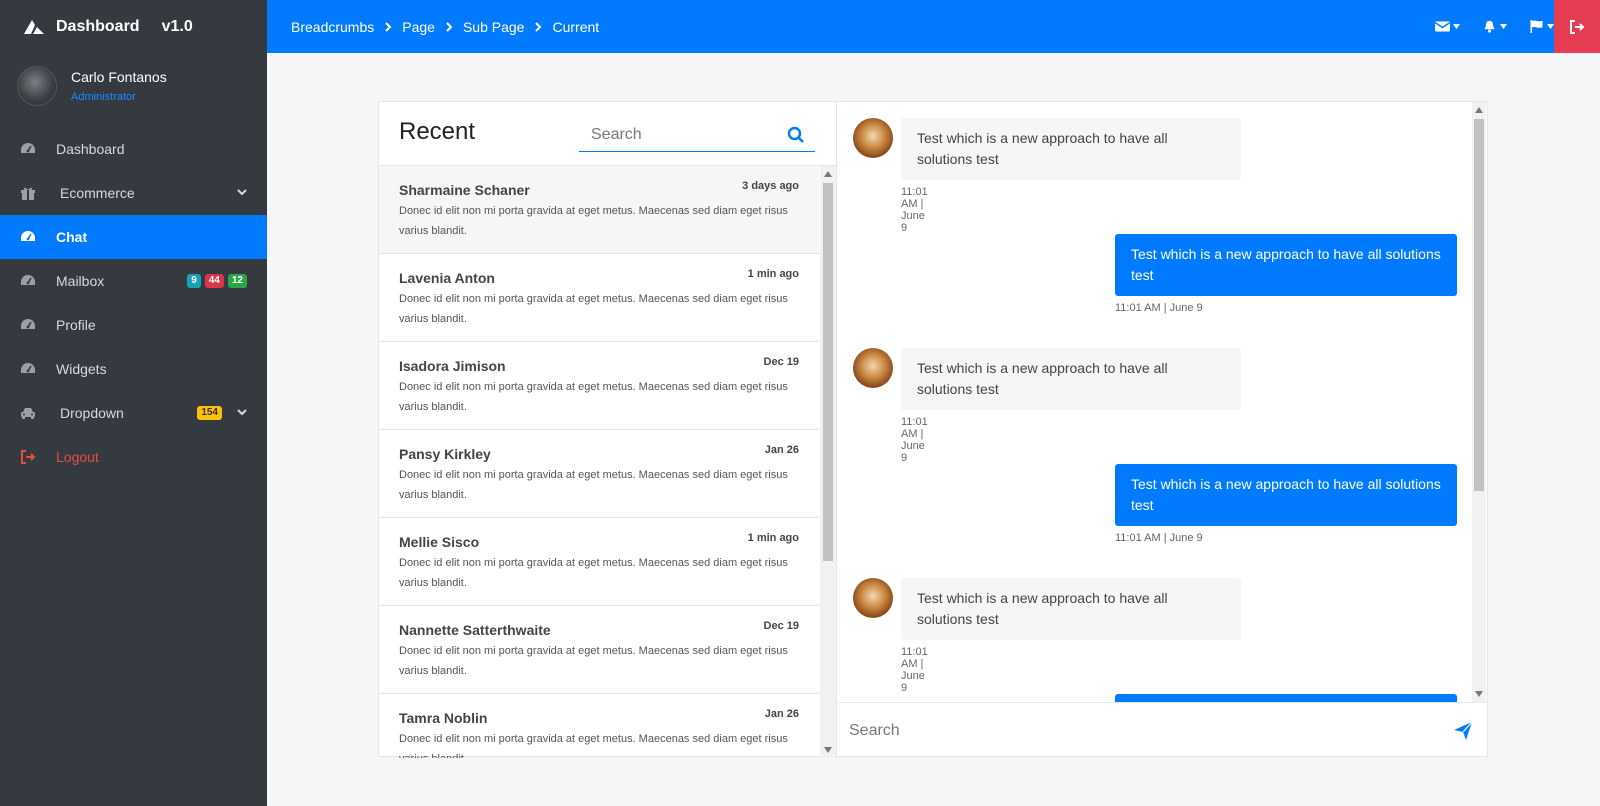 The image size is (1600, 806). I want to click on brand: Dashboard v1.0, so click(133, 26).